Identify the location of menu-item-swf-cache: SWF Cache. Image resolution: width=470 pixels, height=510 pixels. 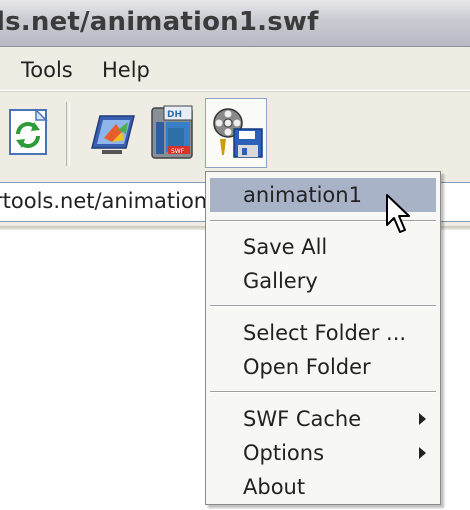
(323, 419).